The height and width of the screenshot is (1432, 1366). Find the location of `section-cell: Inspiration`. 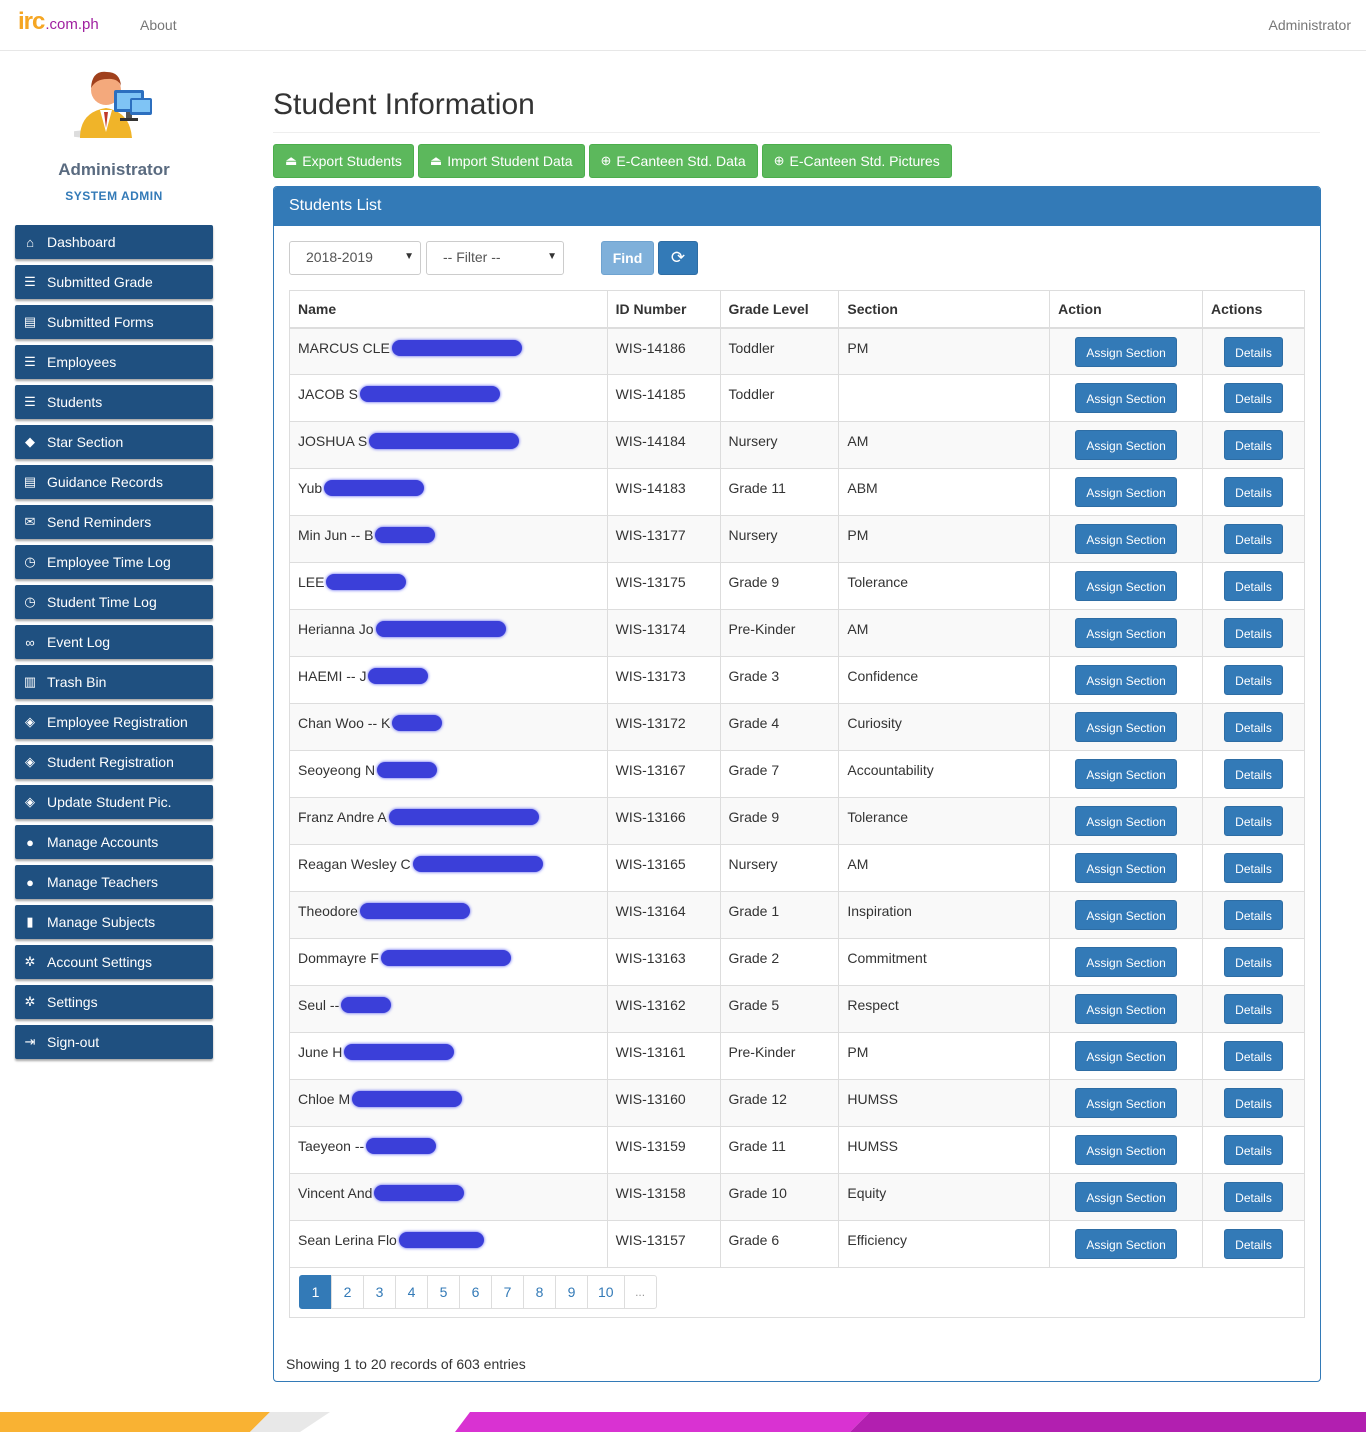

section-cell: Inspiration is located at coordinates (944, 915).